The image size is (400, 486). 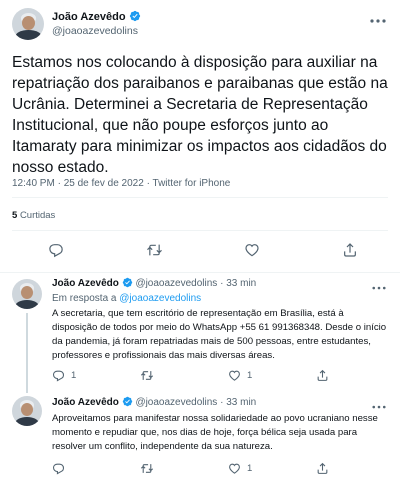 What do you see at coordinates (37, 215) in the screenshot?
I see `likes-label: Curtidas` at bounding box center [37, 215].